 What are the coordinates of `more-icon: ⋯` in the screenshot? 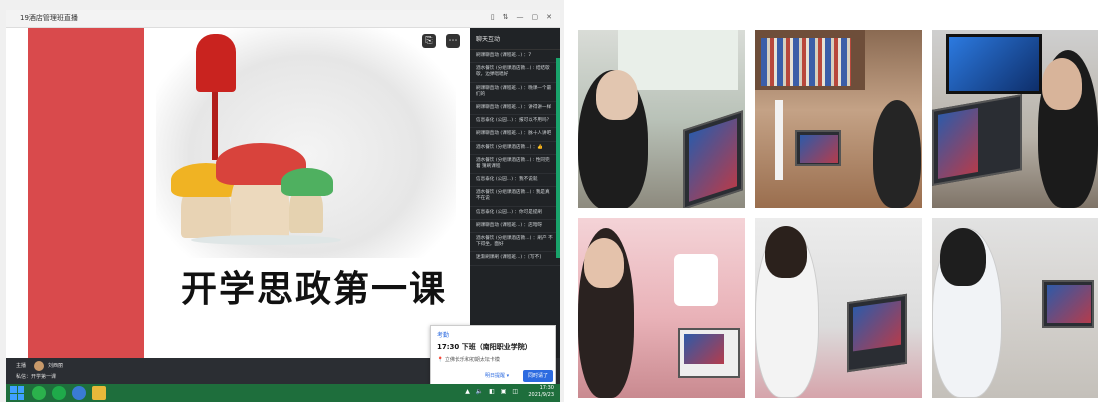 It's located at (453, 41).